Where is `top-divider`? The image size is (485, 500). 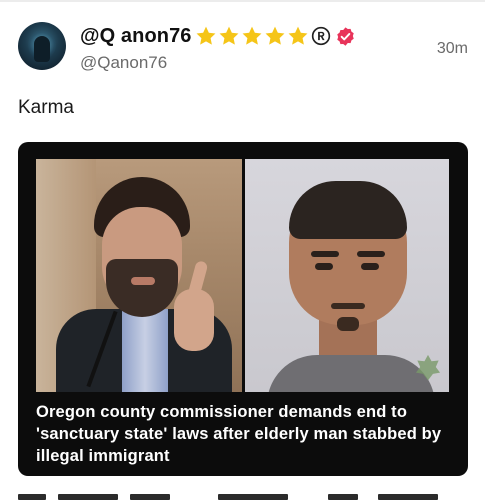 top-divider is located at coordinates (242, 1).